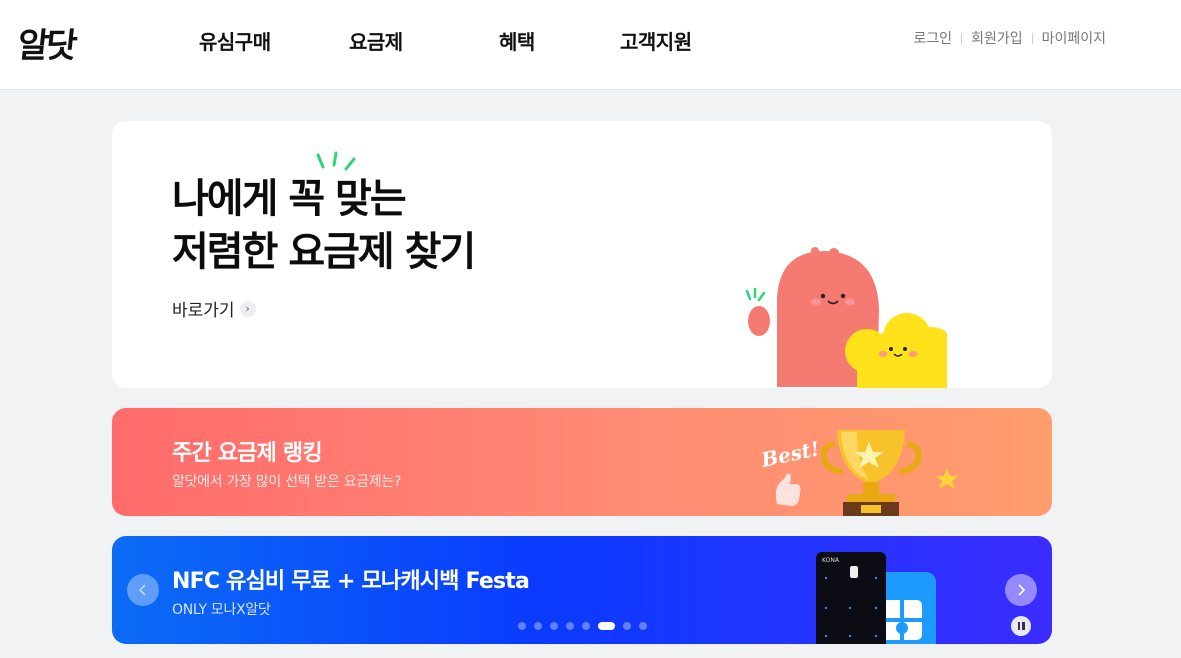 The width and height of the screenshot is (1181, 658). I want to click on nav-item-usim-purchase: 유심구매, so click(235, 40).